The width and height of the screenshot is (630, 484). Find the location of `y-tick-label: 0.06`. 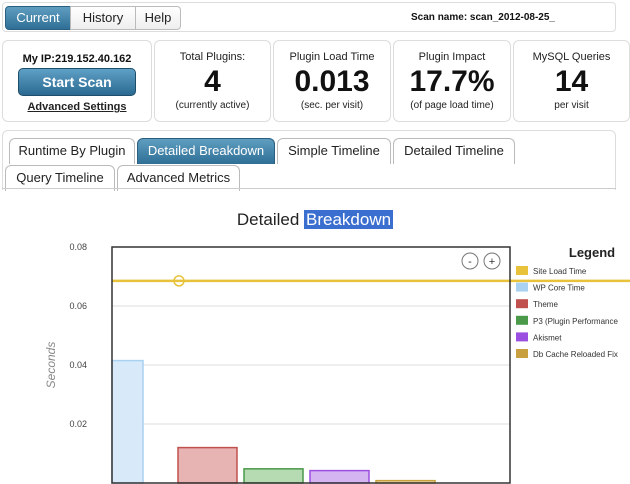

y-tick-label: 0.06 is located at coordinates (78, 306).